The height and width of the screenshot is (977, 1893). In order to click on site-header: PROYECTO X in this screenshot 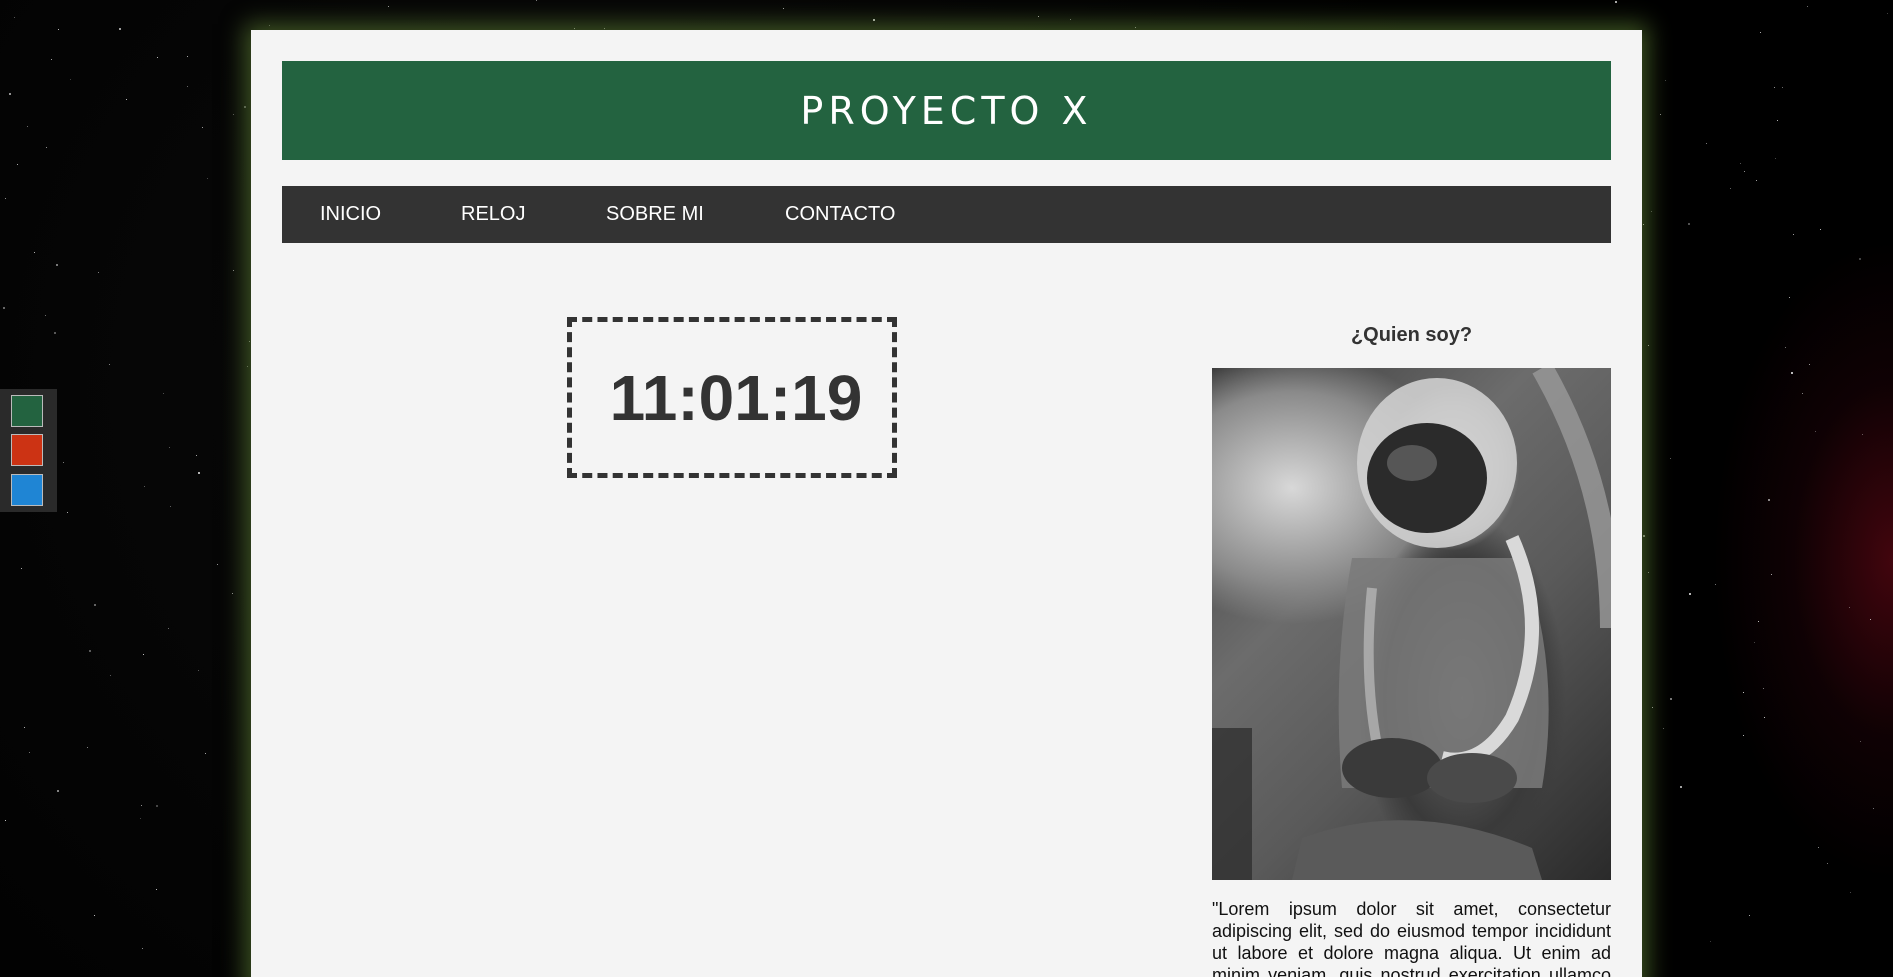, I will do `click(946, 110)`.